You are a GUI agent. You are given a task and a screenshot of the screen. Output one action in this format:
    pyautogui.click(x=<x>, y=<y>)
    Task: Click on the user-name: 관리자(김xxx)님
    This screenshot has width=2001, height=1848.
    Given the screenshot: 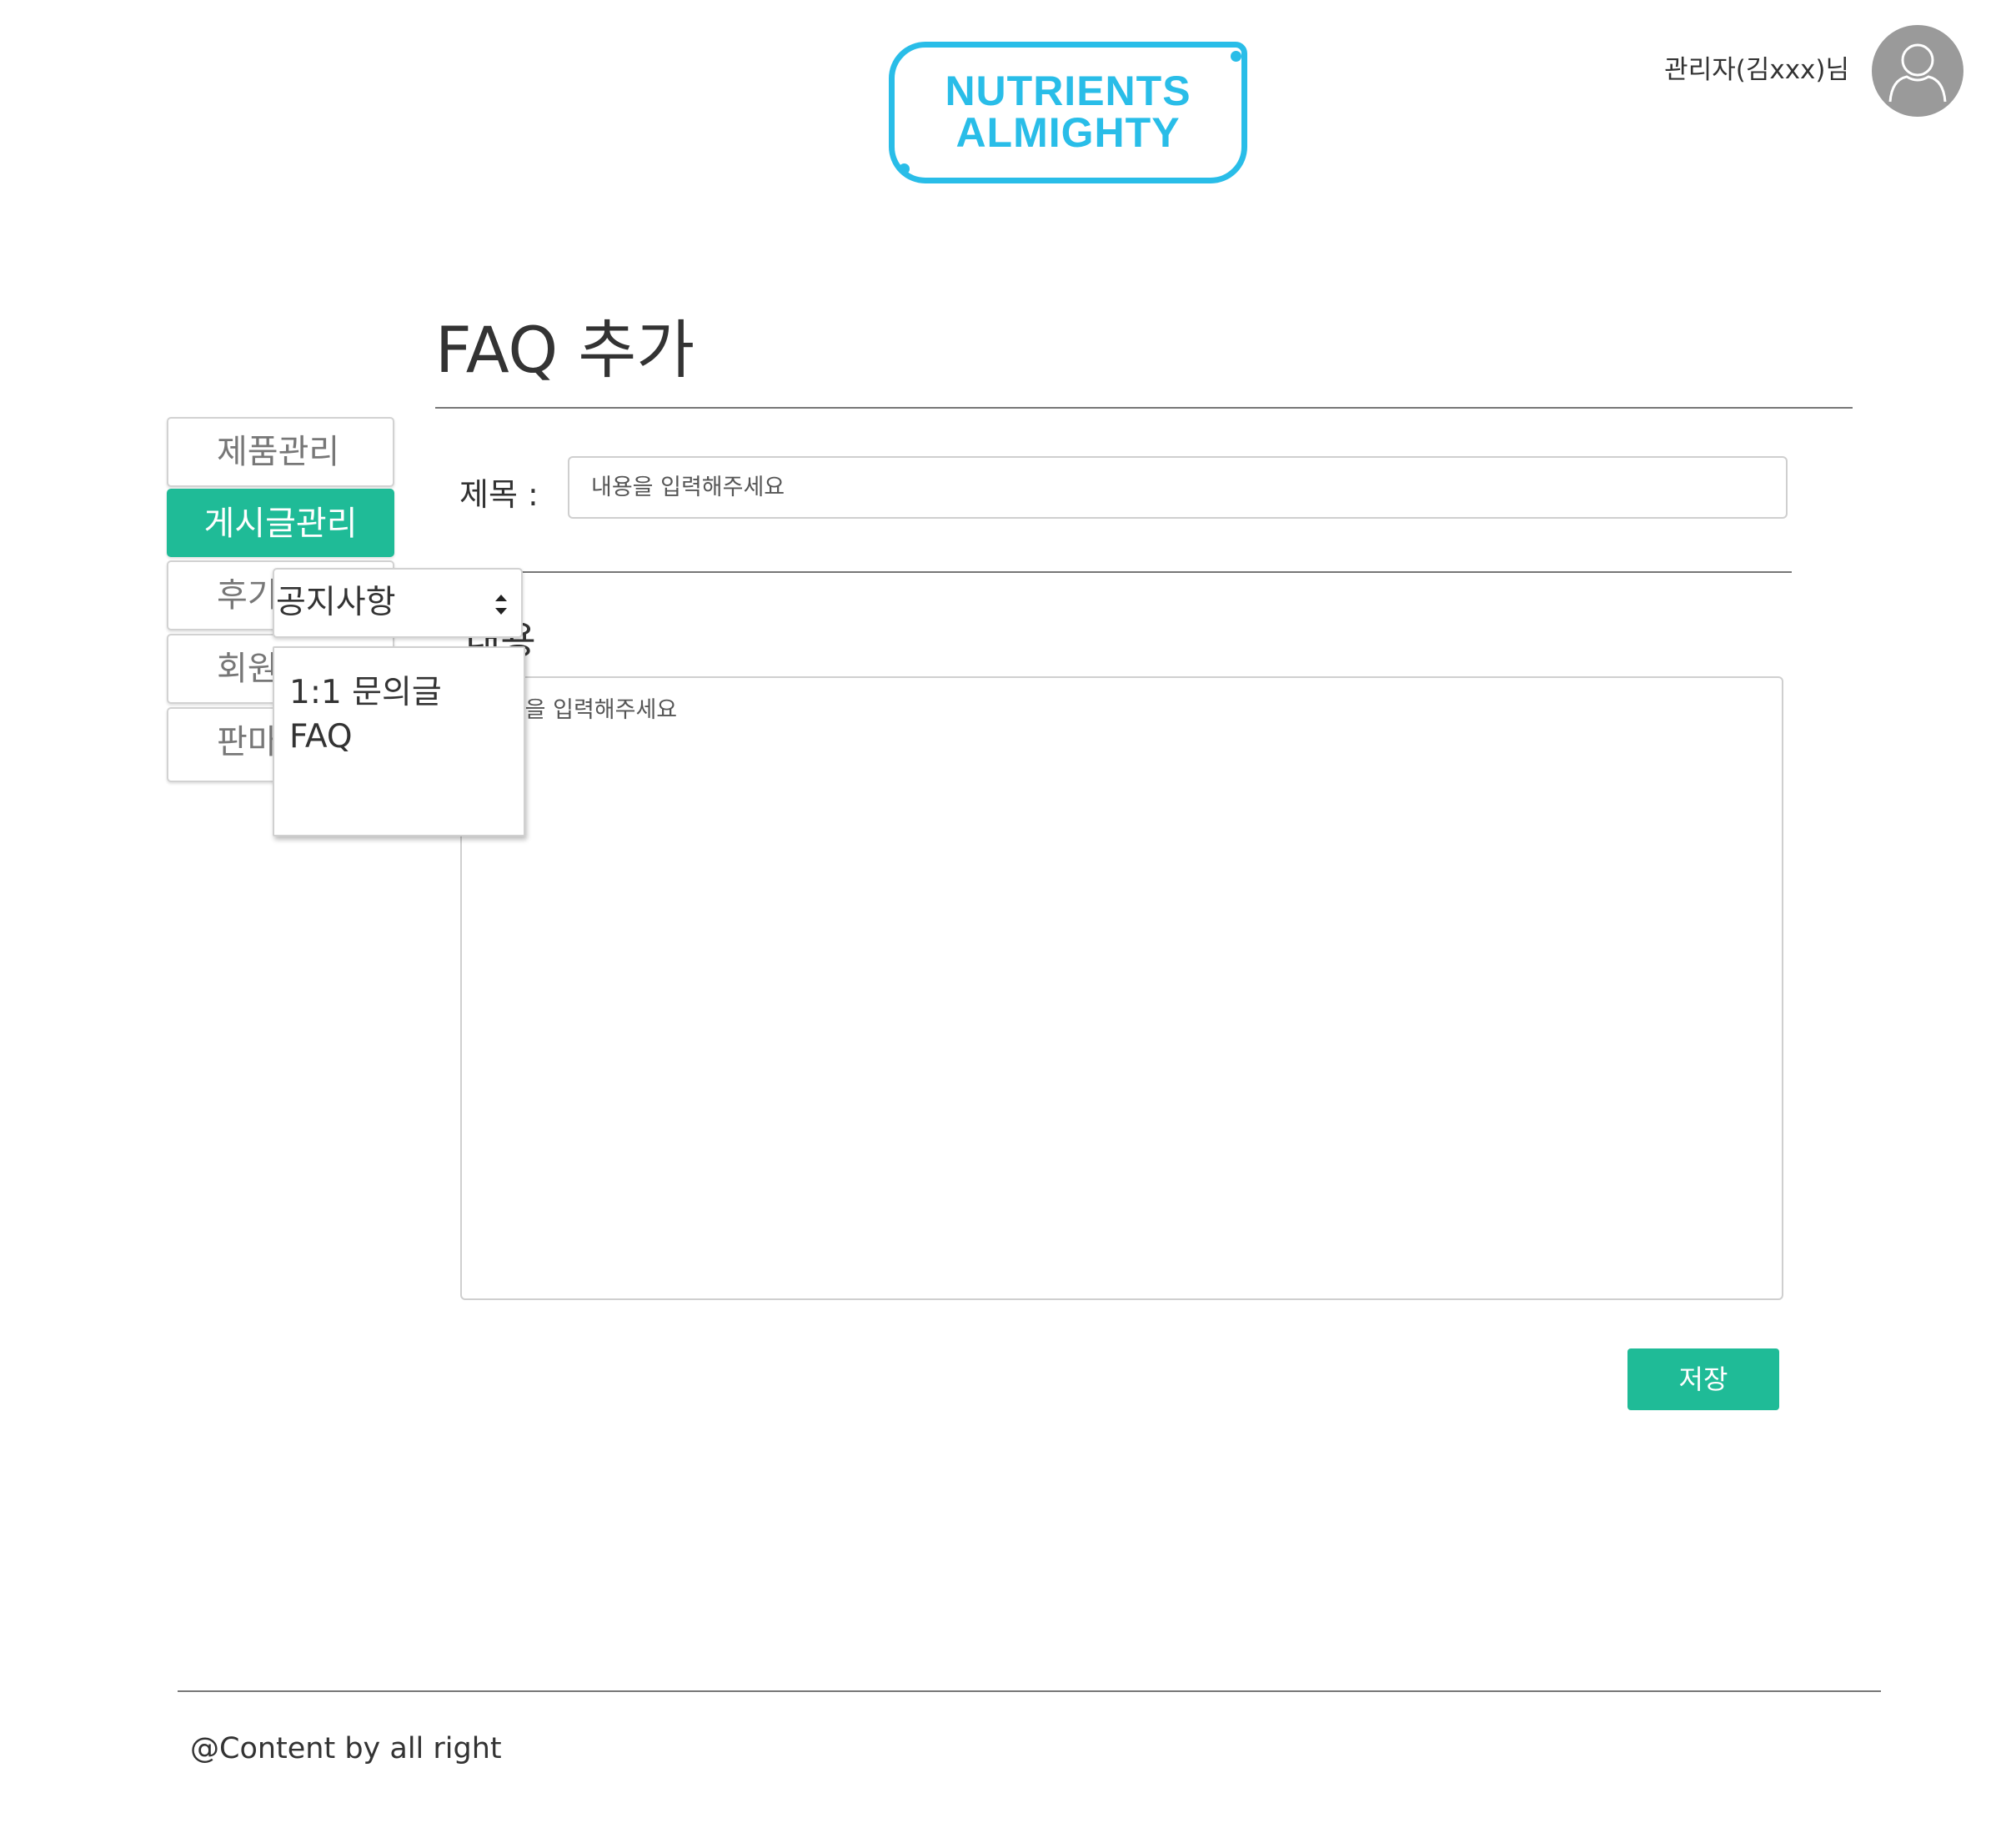 What is the action you would take?
    pyautogui.click(x=1756, y=70)
    